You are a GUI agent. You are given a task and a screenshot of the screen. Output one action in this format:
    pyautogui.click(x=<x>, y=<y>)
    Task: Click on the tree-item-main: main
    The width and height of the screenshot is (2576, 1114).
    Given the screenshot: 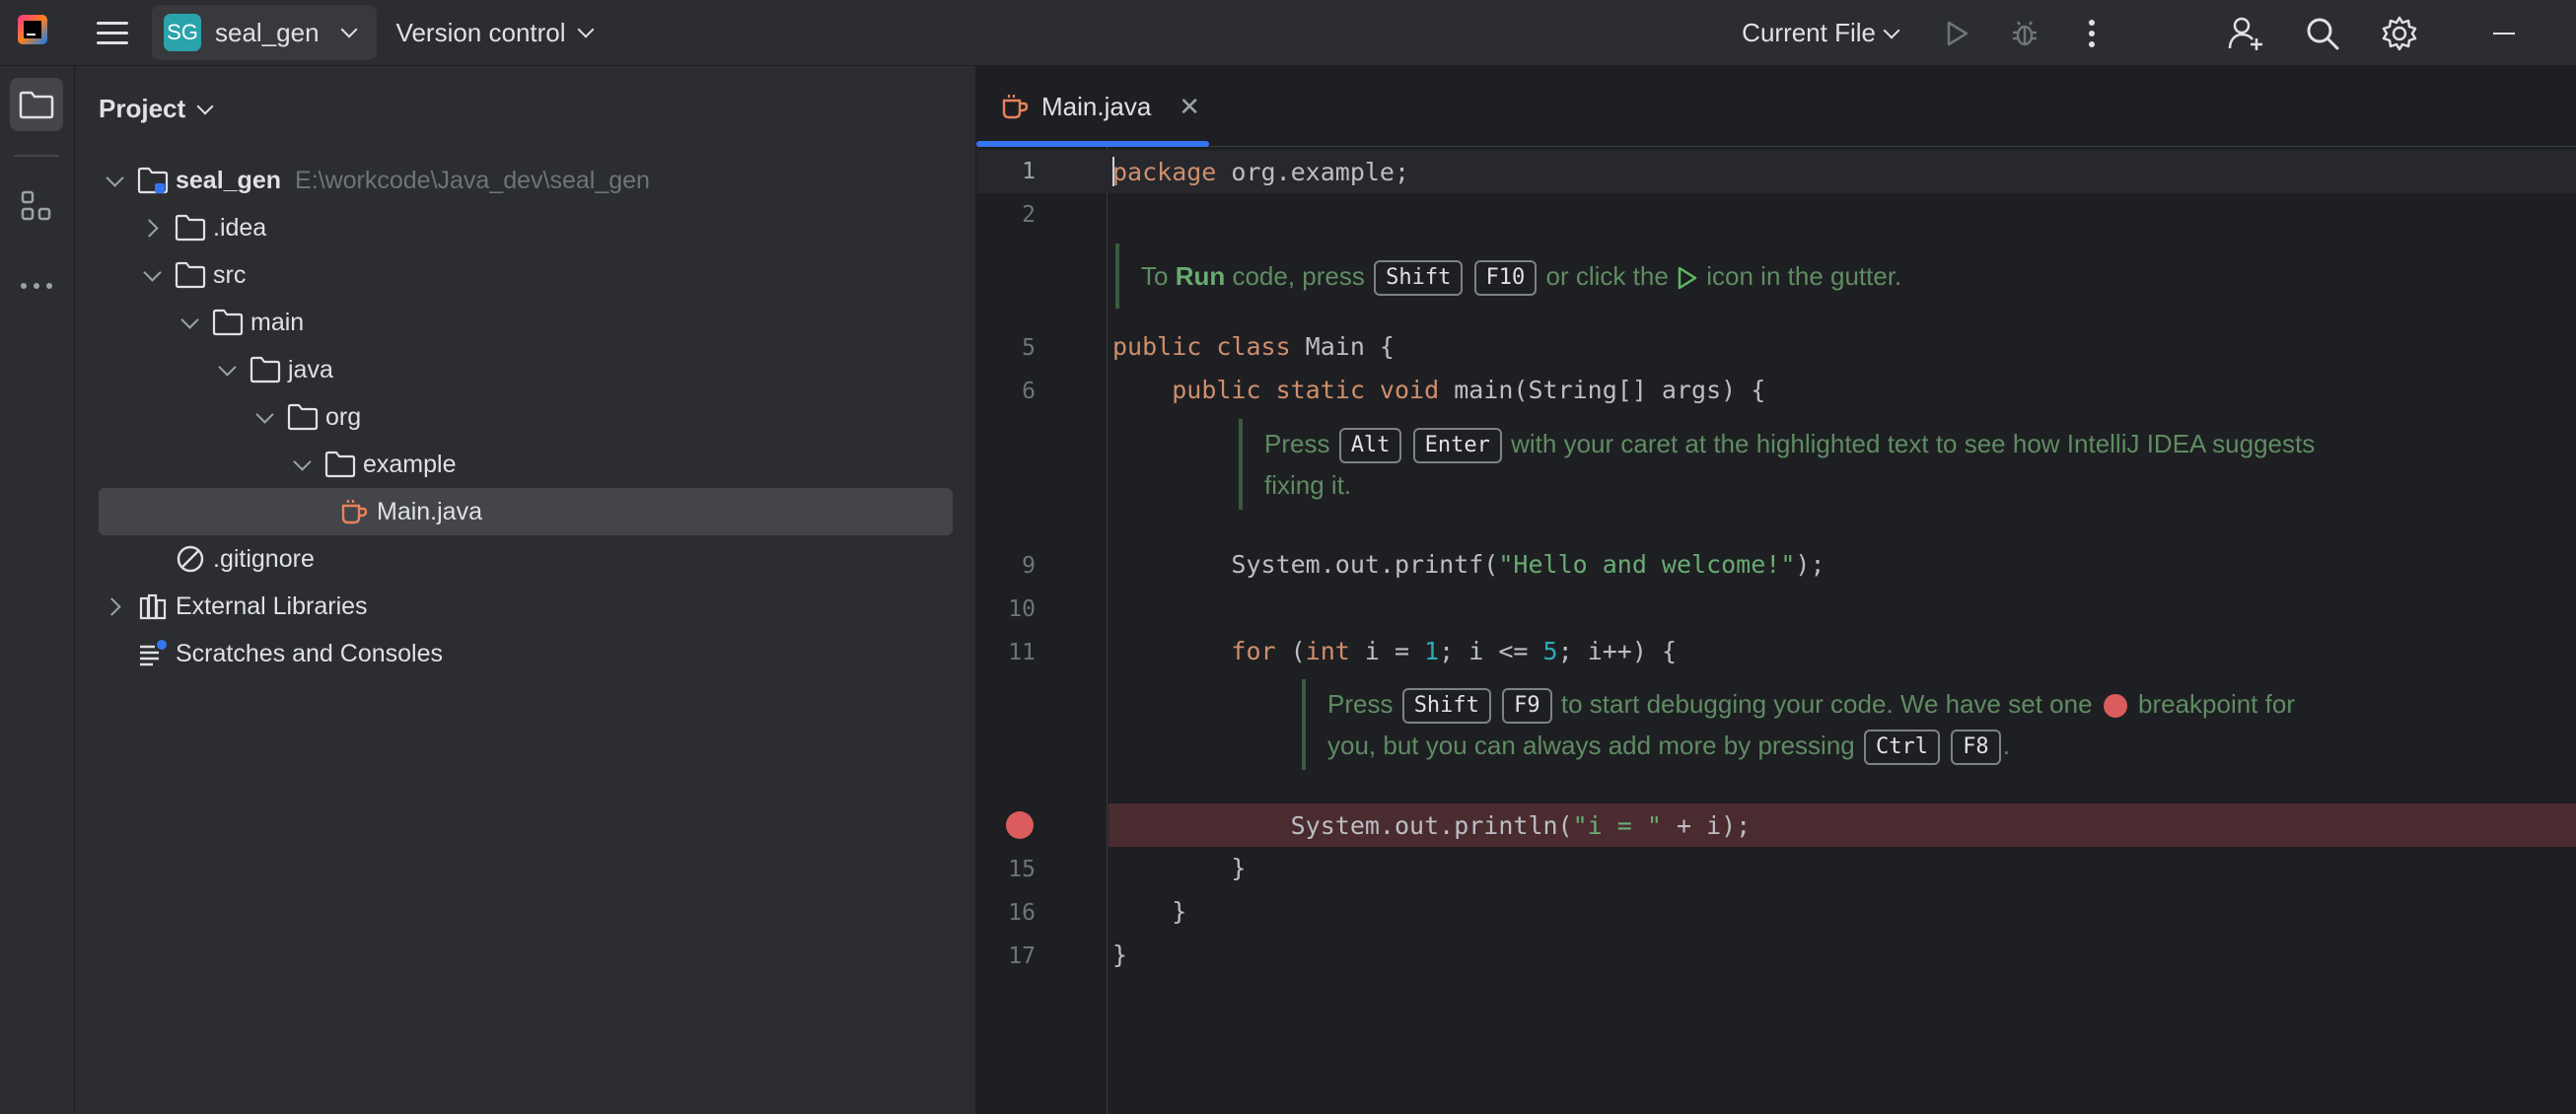 What is the action you would take?
    pyautogui.click(x=525, y=323)
    